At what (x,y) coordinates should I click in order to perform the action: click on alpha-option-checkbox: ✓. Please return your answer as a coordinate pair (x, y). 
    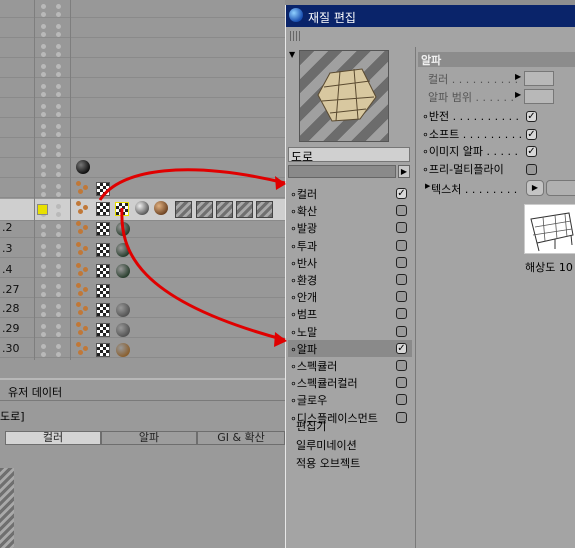
    Looking at the image, I should click on (531, 151).